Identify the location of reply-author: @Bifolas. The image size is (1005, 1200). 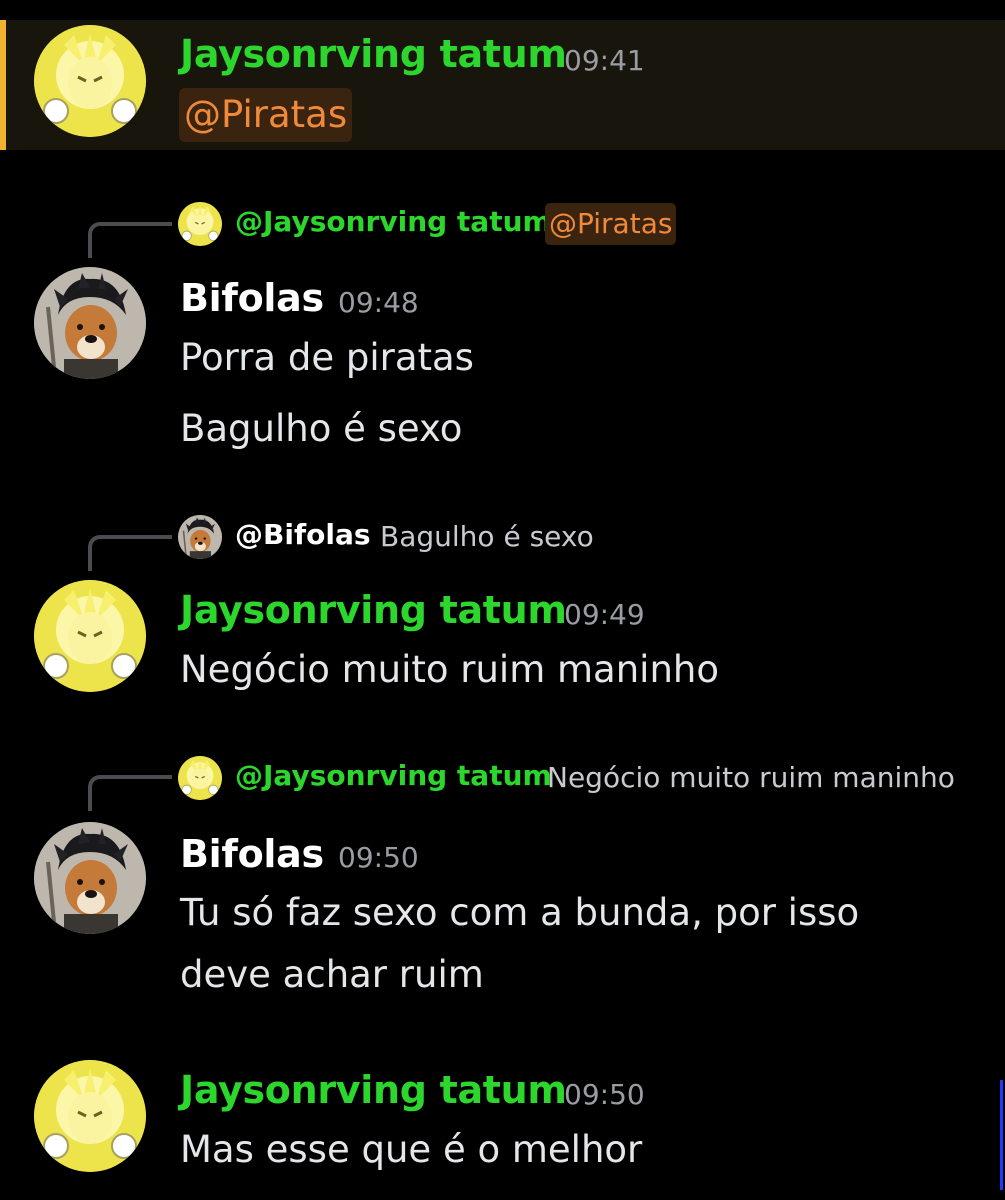
(303, 534).